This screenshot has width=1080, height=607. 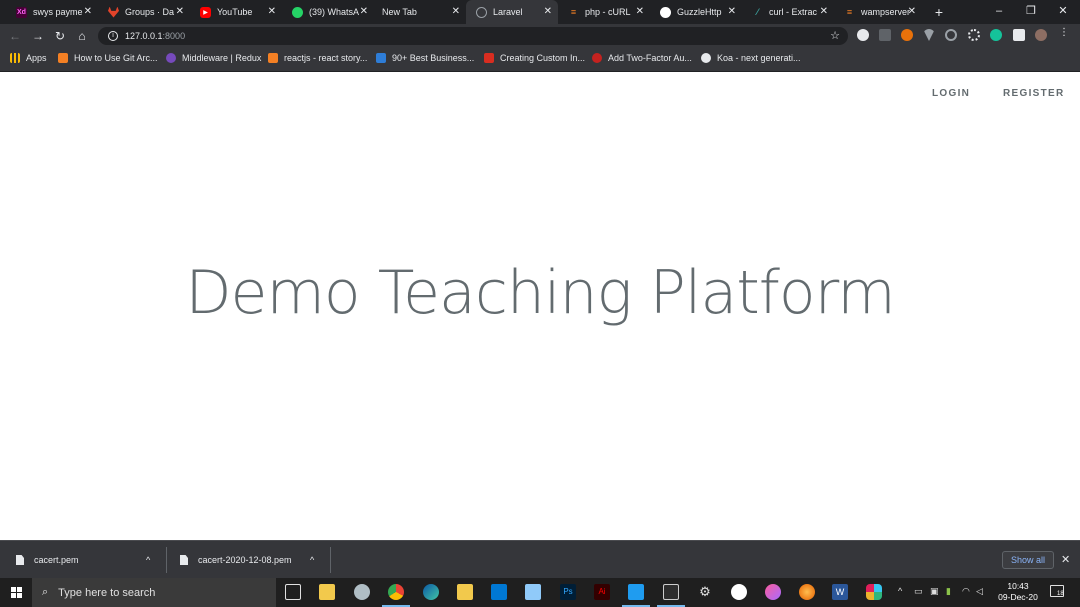 What do you see at coordinates (1031, 12) in the screenshot?
I see `restore-button: ❐` at bounding box center [1031, 12].